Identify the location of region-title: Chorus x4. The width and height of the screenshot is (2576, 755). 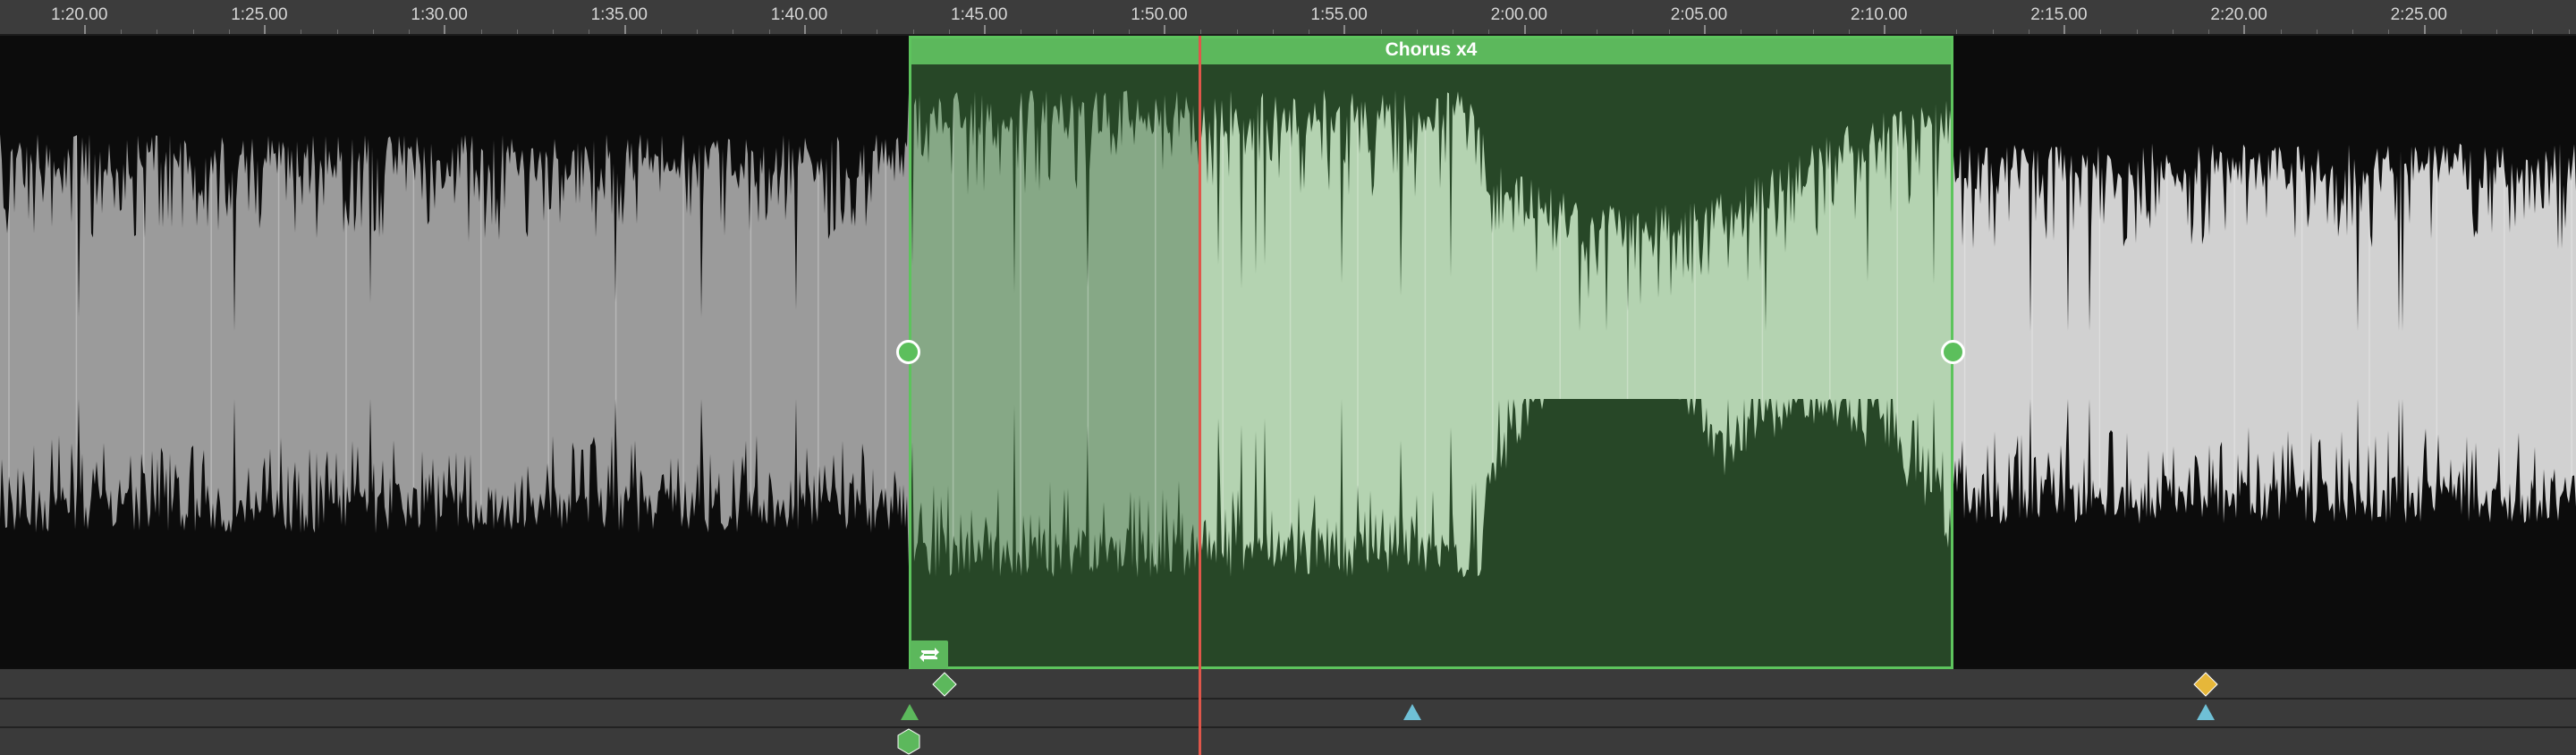
(1431, 49).